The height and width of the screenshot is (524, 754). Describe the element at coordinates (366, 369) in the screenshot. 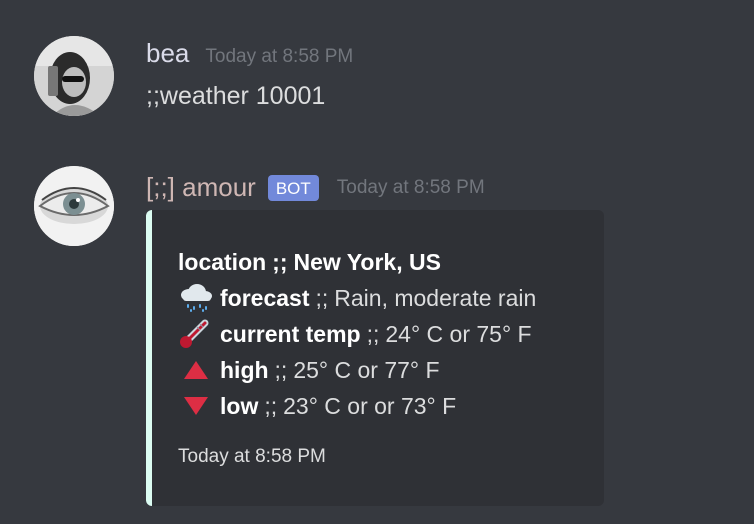

I see `high-value: 25° C or 77° F` at that location.